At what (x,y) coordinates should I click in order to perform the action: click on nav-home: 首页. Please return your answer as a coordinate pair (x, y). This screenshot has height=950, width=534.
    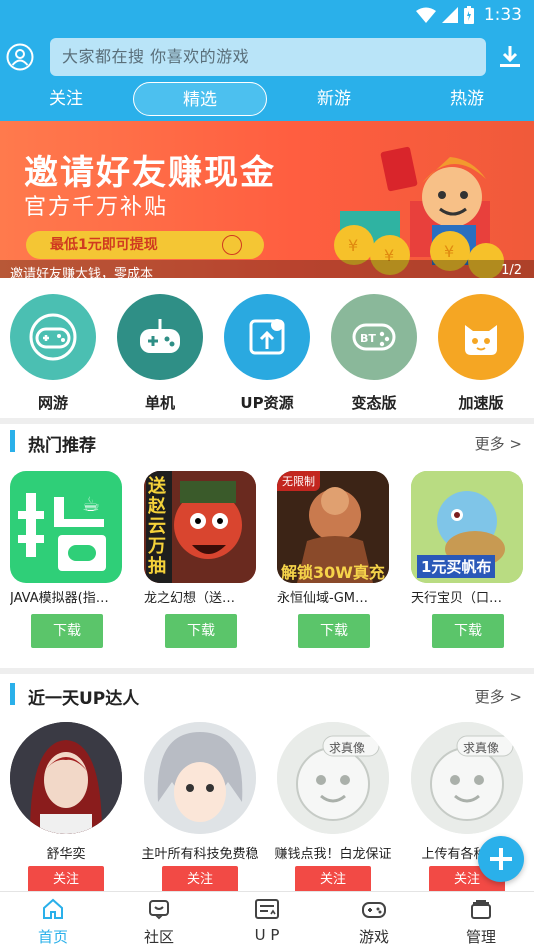
    Looking at the image, I should click on (53, 921).